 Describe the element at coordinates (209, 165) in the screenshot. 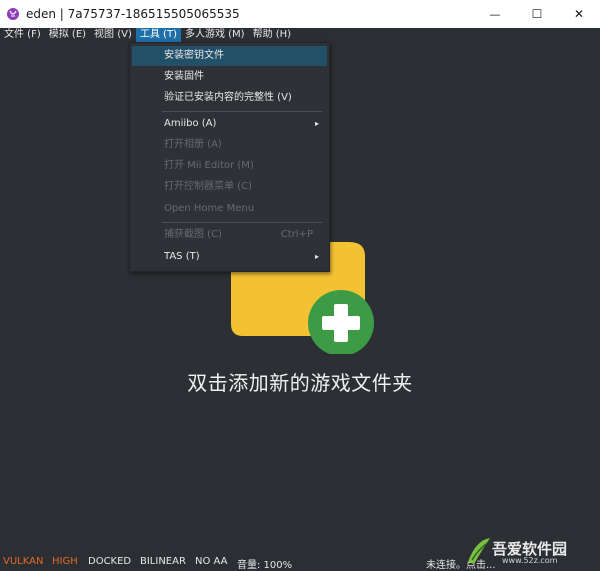

I see `menu-item-label: 打开 Mii Editor (M)` at that location.